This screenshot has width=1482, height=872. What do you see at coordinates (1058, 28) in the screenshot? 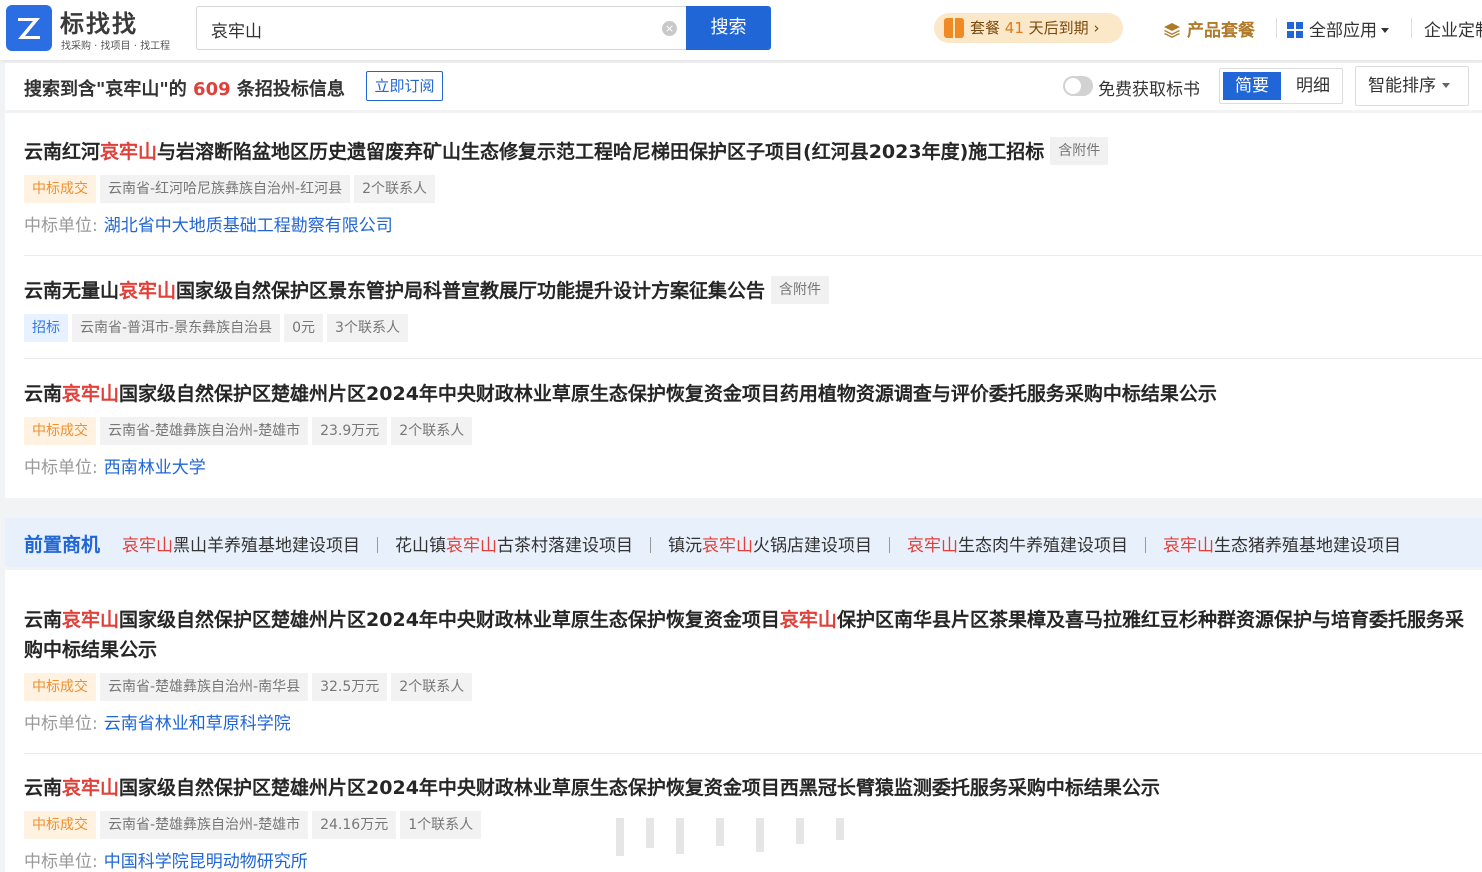
I see `package-suffix: 天后到期` at bounding box center [1058, 28].